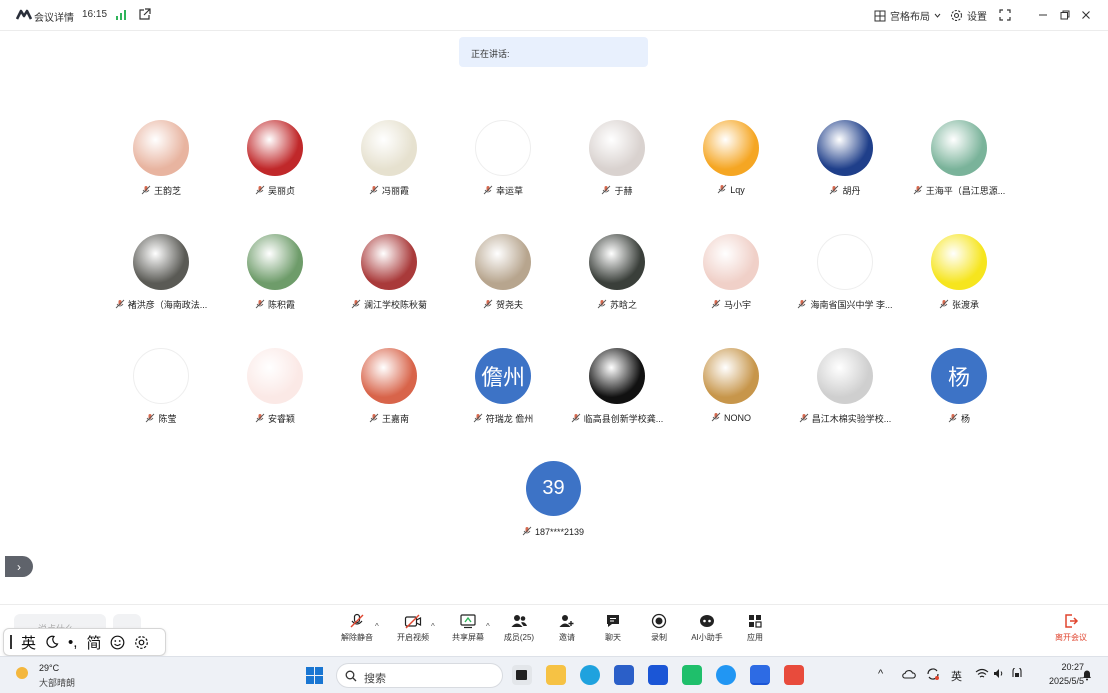  What do you see at coordinates (52, 642) in the screenshot?
I see `moon-icon` at bounding box center [52, 642].